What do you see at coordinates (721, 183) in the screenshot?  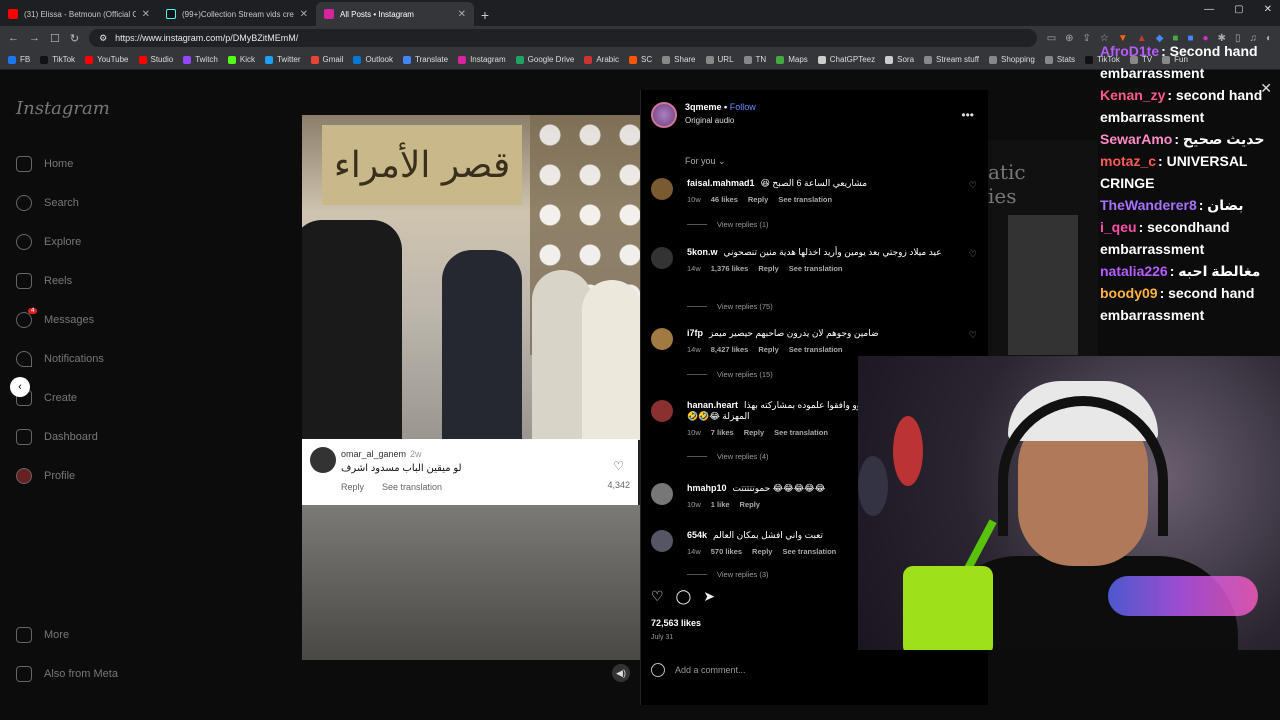 I see `comment-username: faisal.mahmad1` at bounding box center [721, 183].